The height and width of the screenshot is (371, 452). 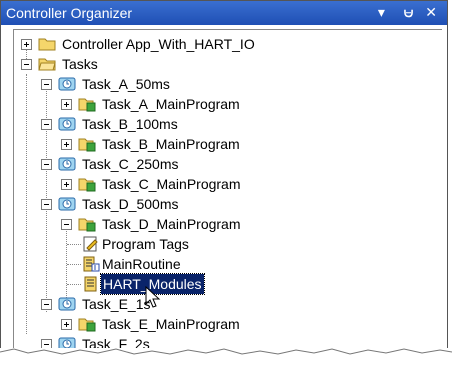 I want to click on tree-item-label: MainRoutine, so click(x=141, y=264).